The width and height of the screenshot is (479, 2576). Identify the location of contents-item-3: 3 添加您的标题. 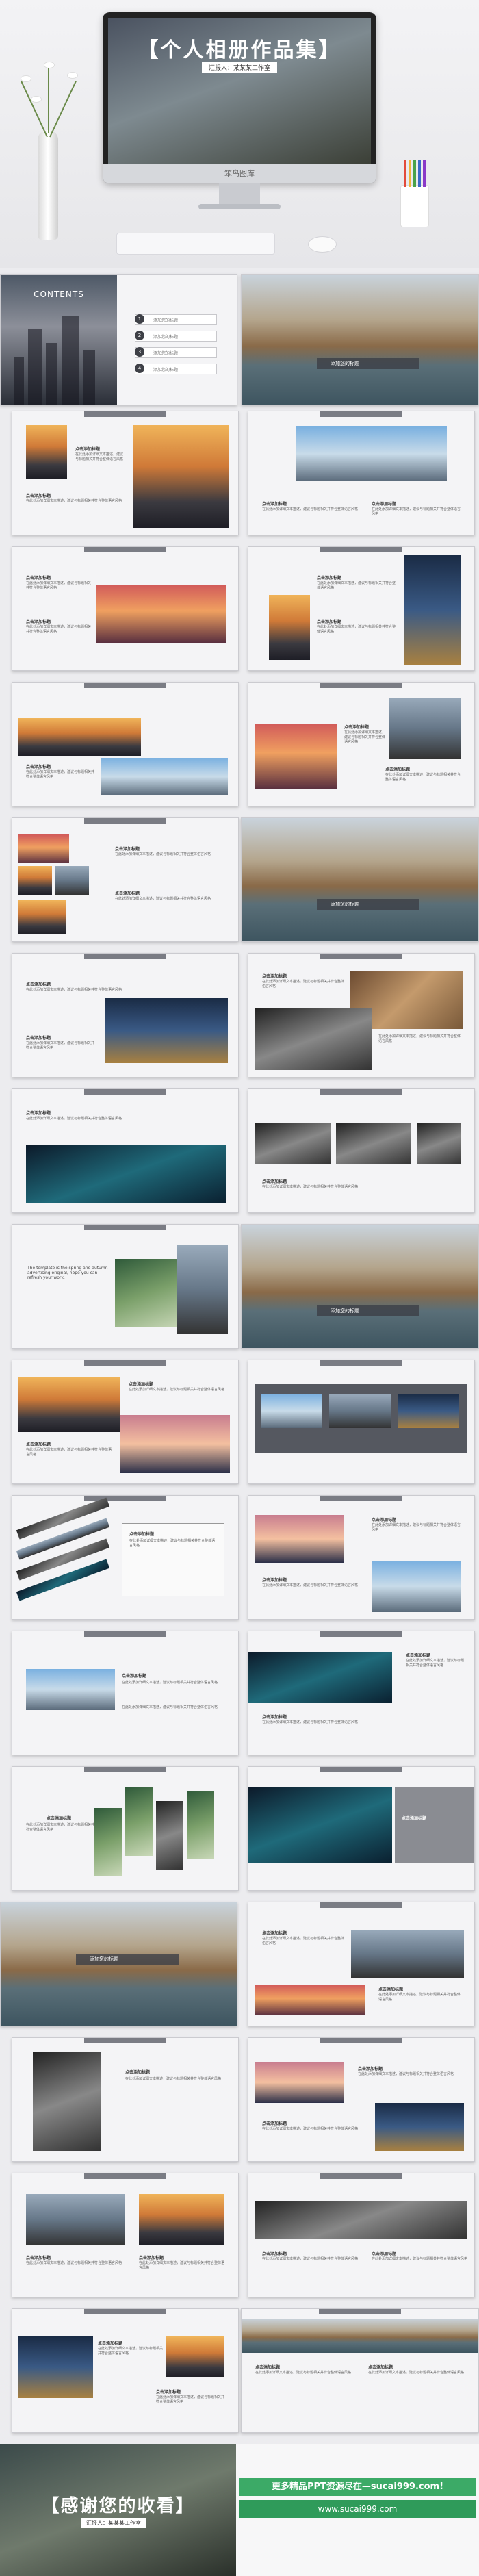
(176, 353).